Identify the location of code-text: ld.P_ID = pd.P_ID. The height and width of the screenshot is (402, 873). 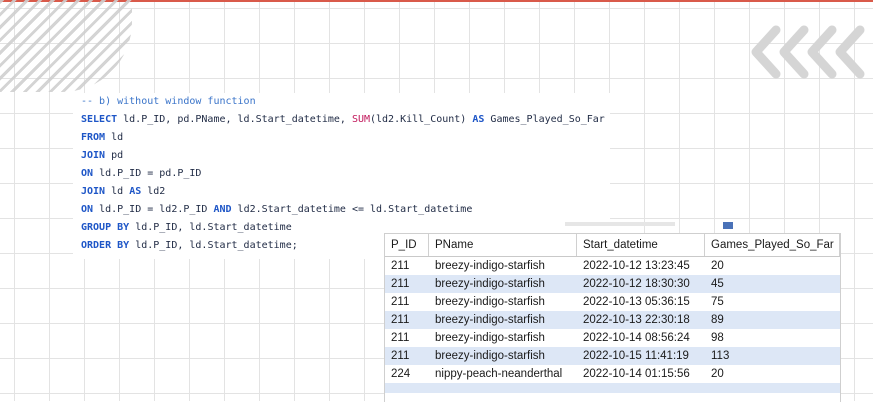
(147, 173).